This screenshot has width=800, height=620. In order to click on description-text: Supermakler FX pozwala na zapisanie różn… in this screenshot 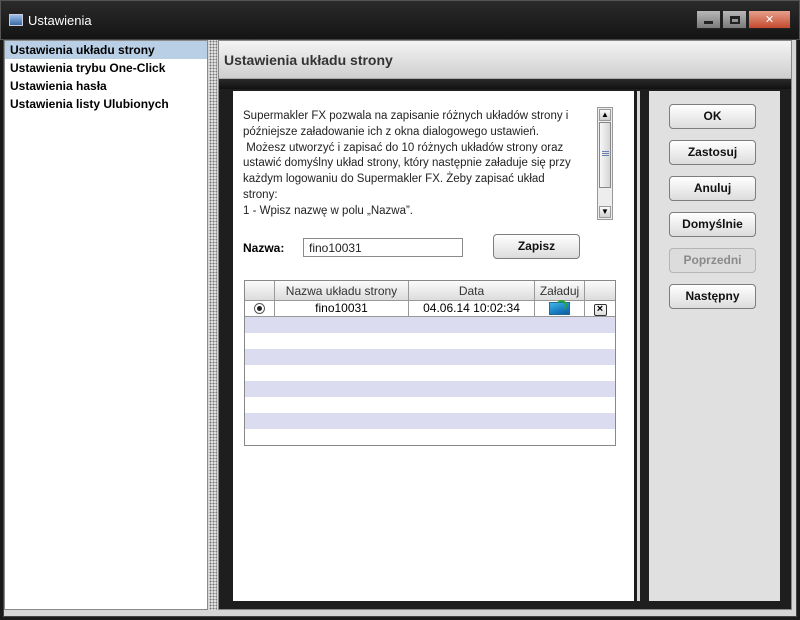, I will do `click(428, 165)`.